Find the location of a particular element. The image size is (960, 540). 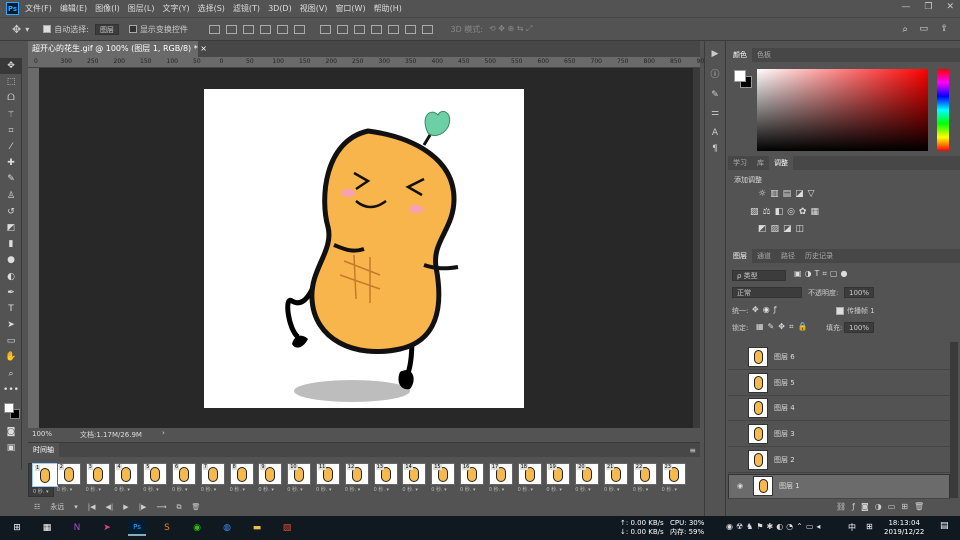

office-app-icon: ▧ is located at coordinates (287, 528).